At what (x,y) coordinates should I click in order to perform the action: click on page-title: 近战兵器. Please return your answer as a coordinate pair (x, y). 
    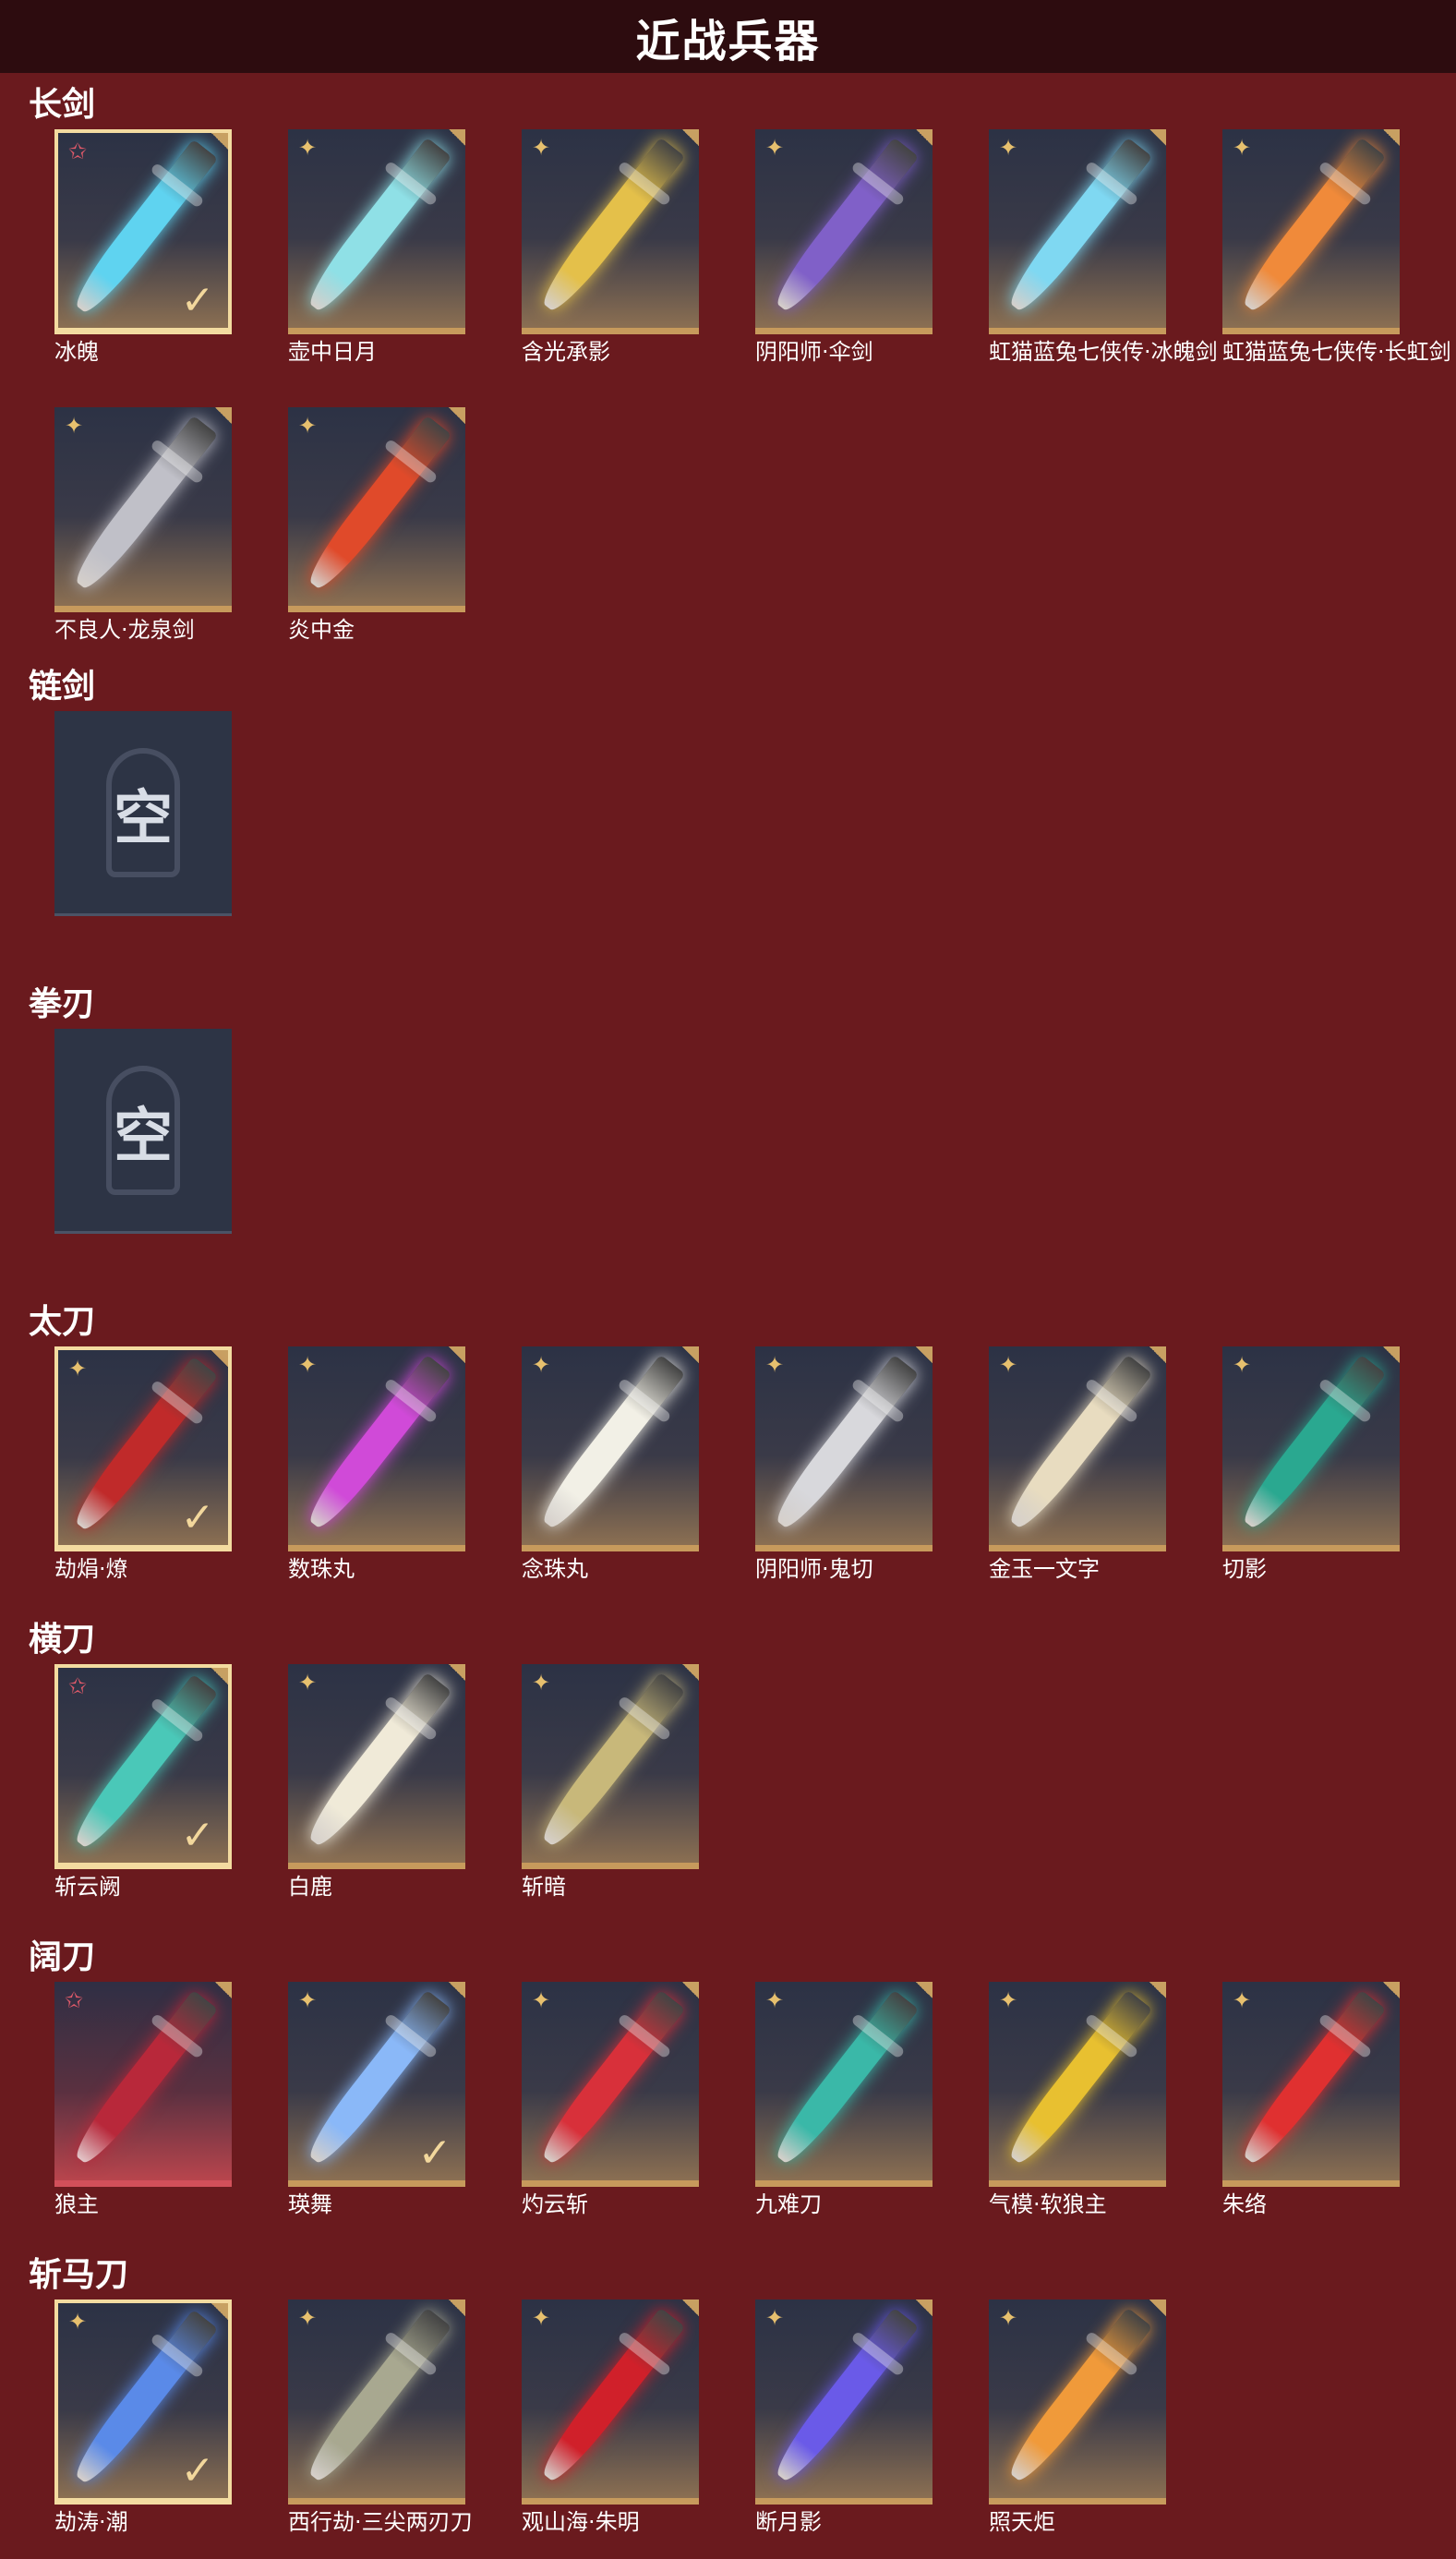
    Looking at the image, I should click on (728, 41).